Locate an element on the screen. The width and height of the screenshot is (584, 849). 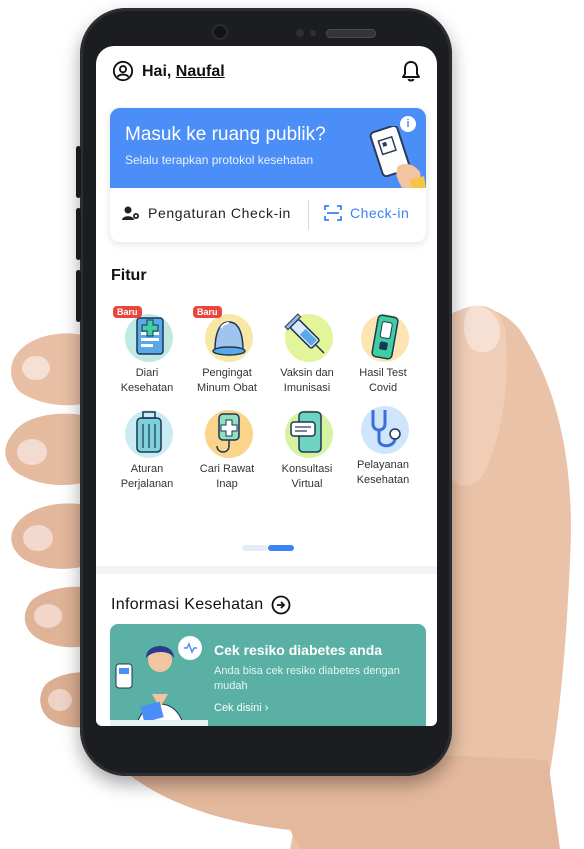
checkin-settings-label: Pengaturan Check-in is located at coordinates (219, 213).